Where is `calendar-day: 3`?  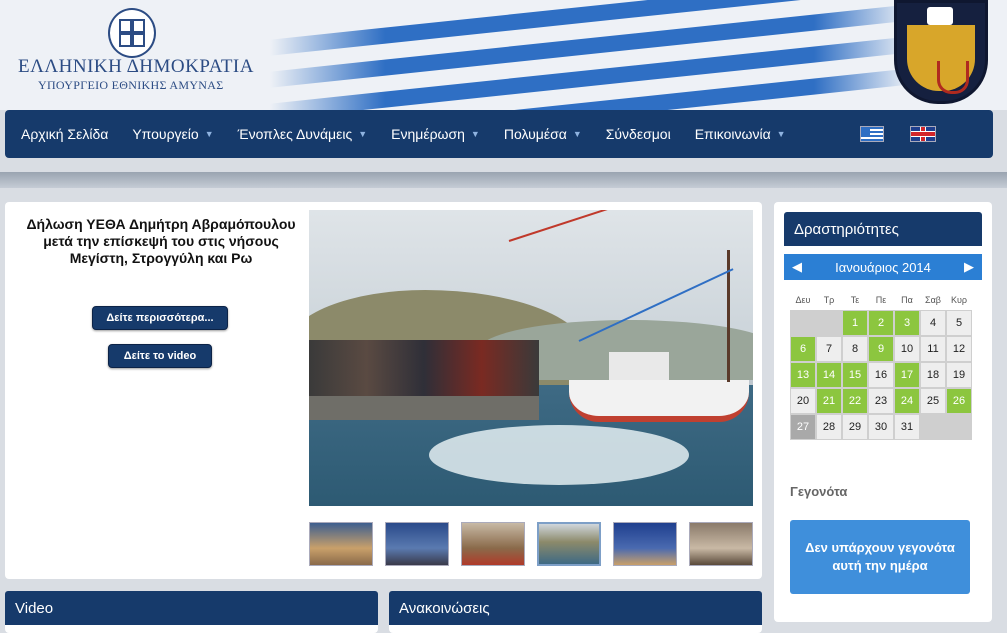
calendar-day: 3 is located at coordinates (907, 323).